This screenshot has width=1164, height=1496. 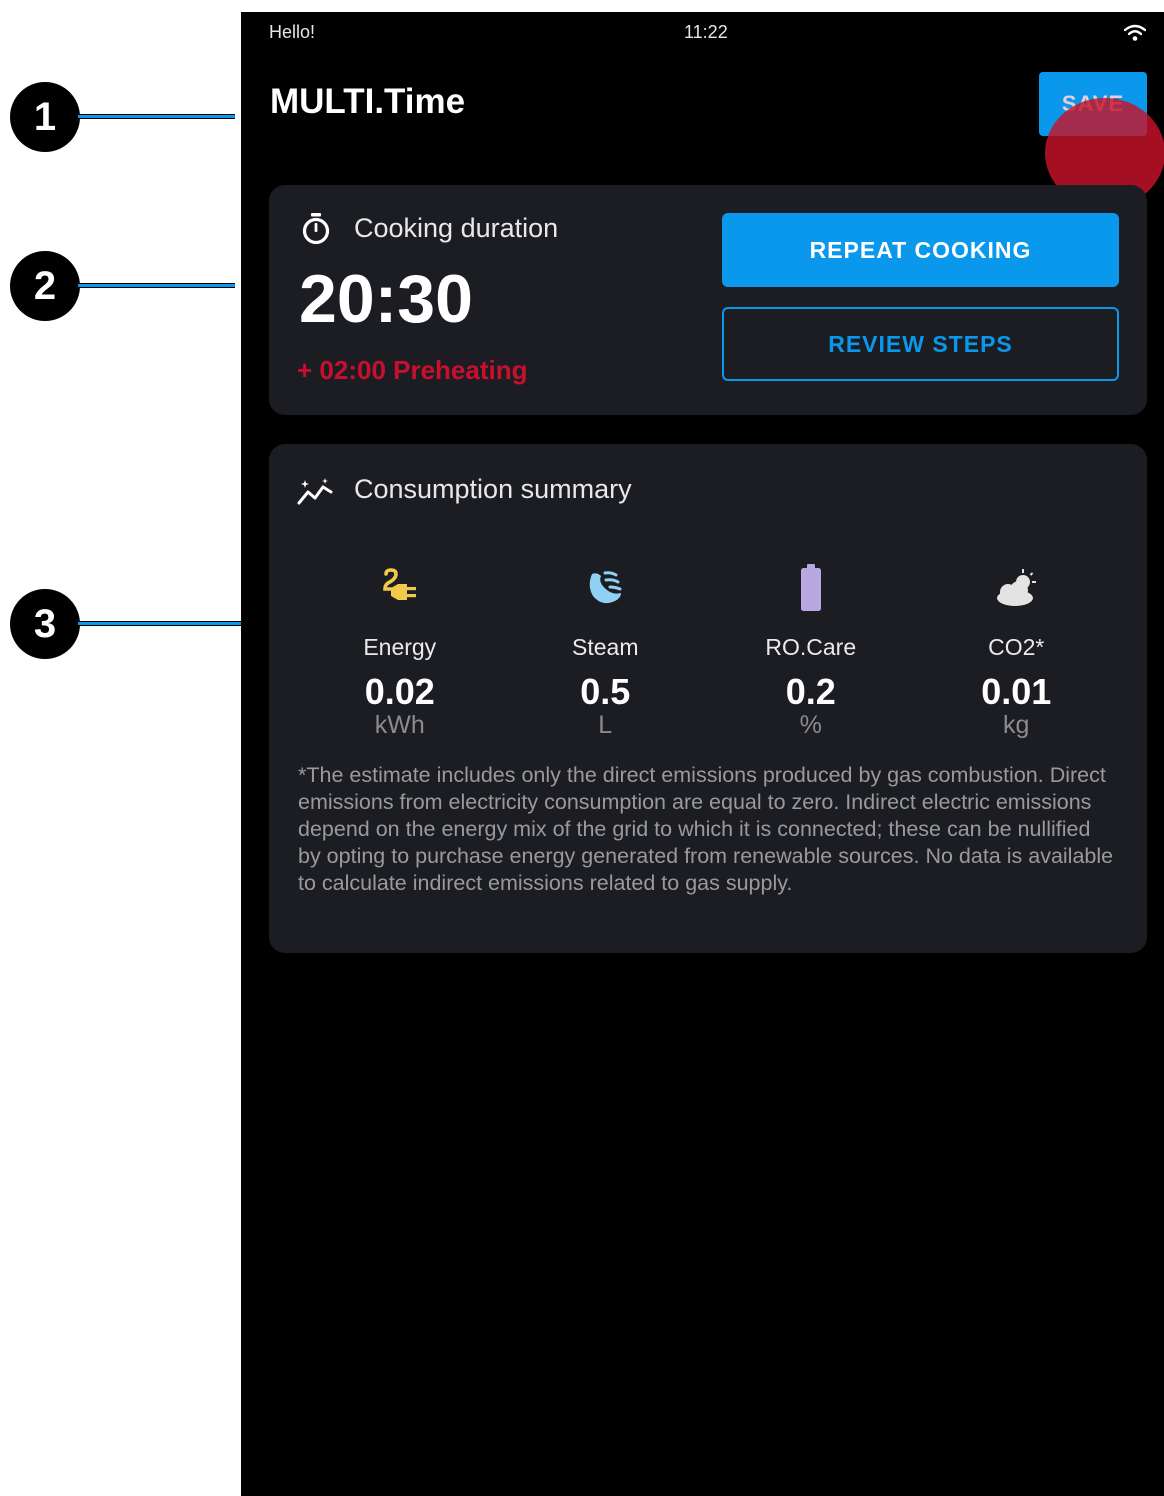 What do you see at coordinates (315, 491) in the screenshot?
I see `chart-icon` at bounding box center [315, 491].